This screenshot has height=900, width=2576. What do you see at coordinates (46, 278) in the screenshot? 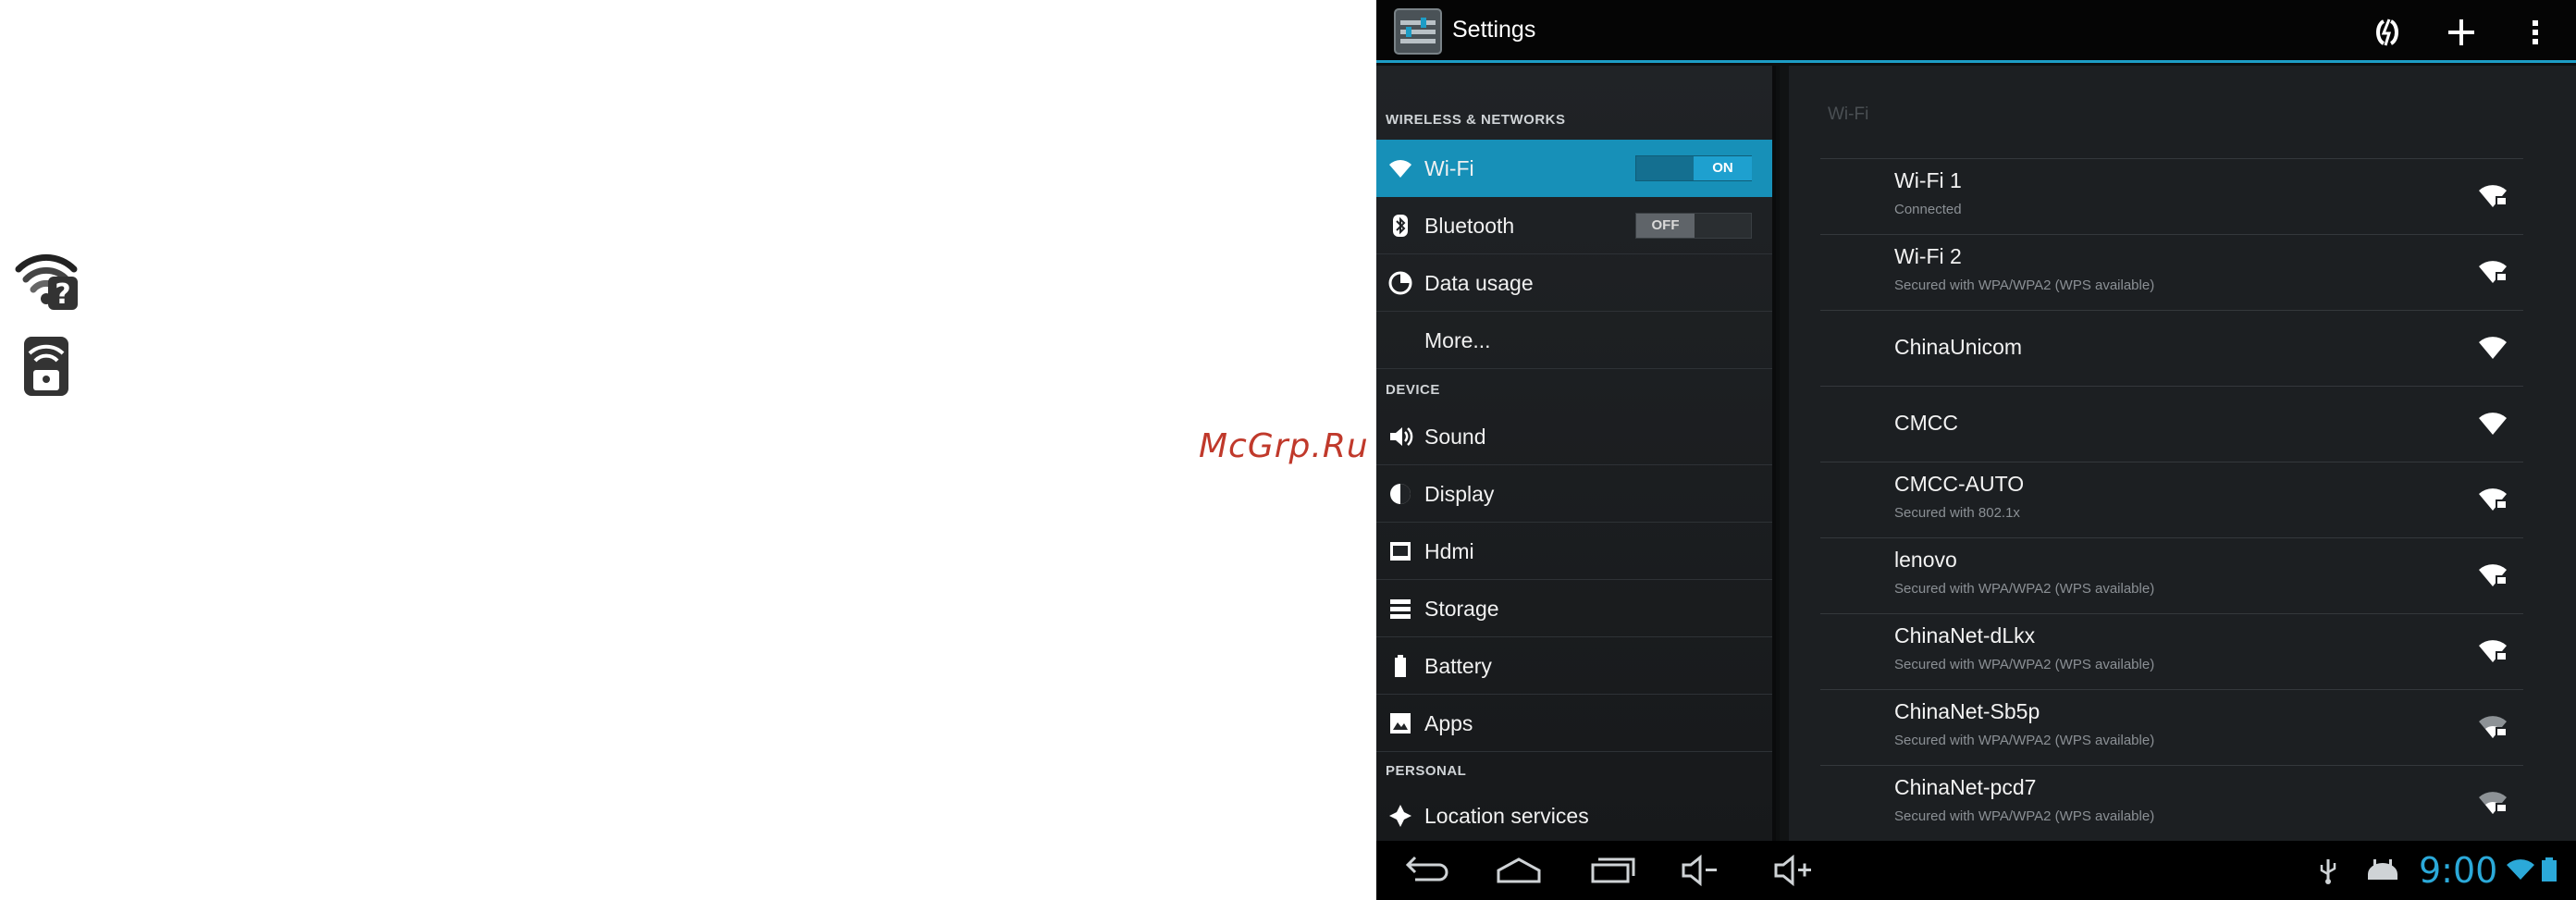
I see `wifi-unknown-icon: ?` at bounding box center [46, 278].